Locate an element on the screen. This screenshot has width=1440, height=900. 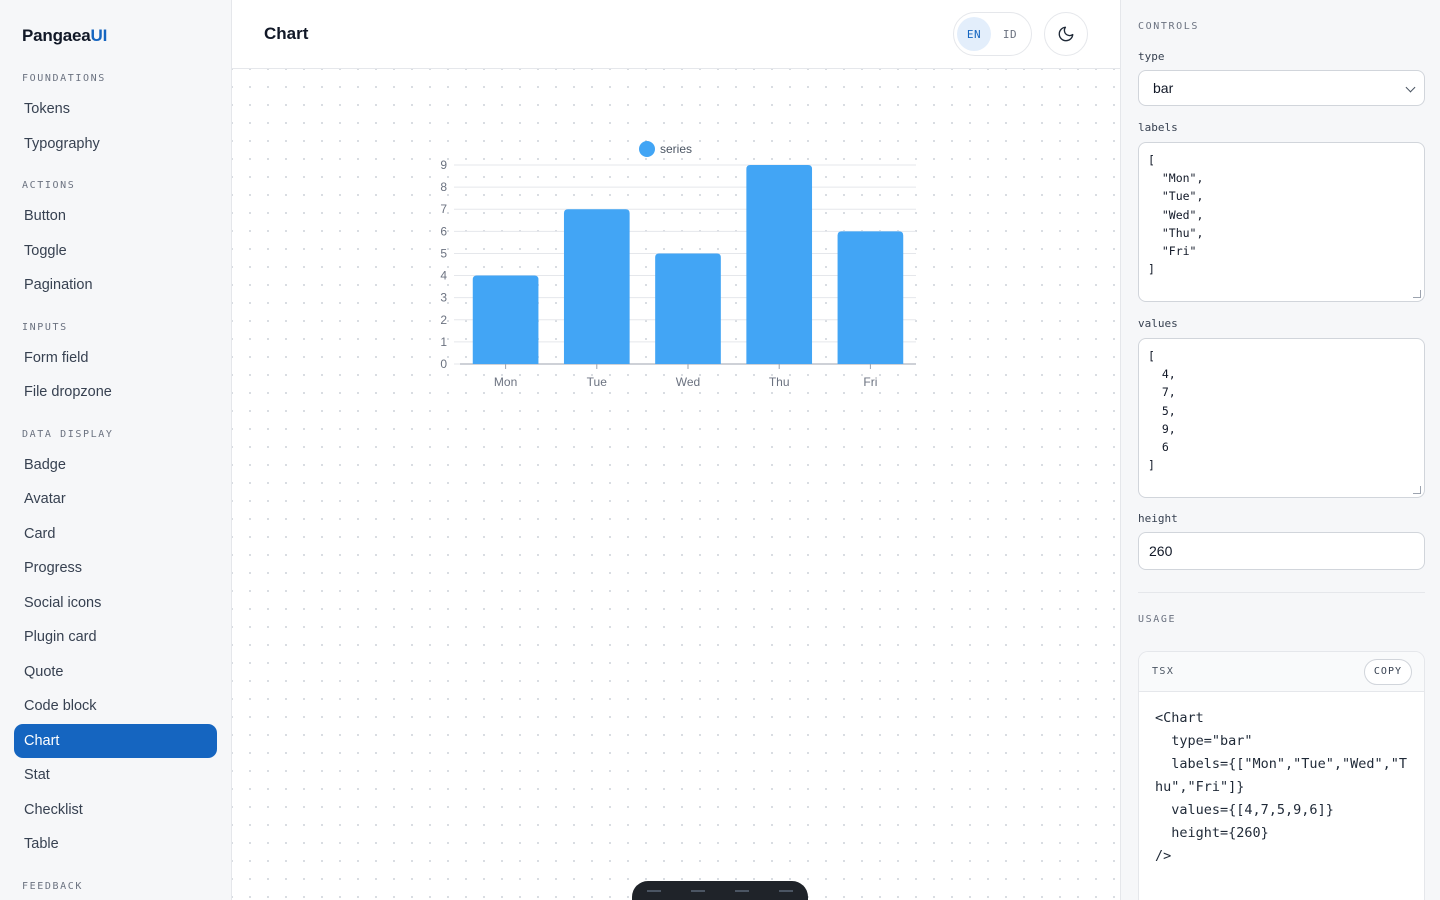
labels-textarea: [ "Mon", "Tue", "Wed", "Thu", "Fri" ] is located at coordinates (1281, 222).